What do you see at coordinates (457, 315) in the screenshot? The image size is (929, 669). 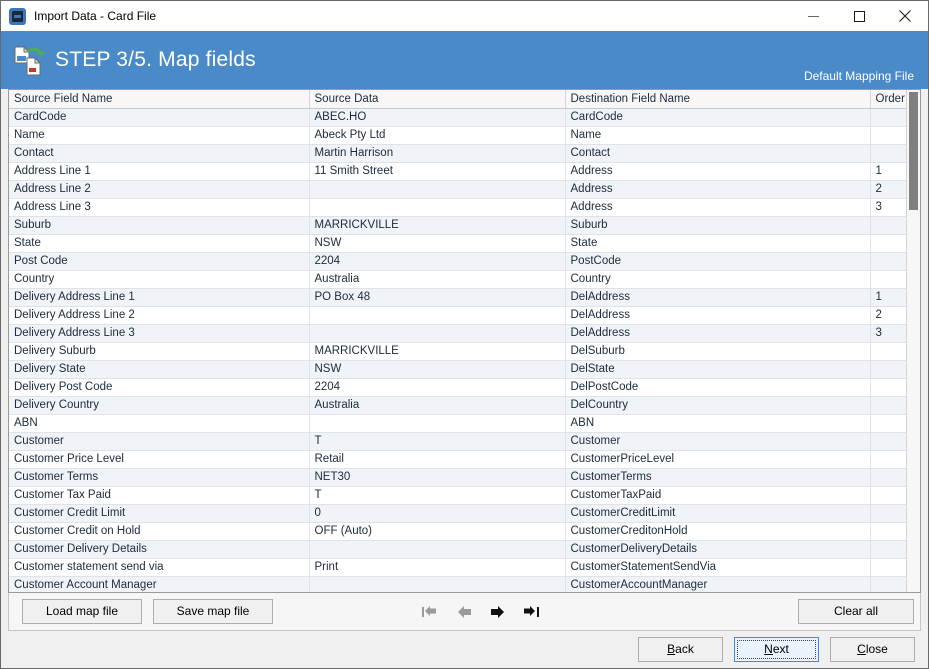 I see `table-row: Delivery Address Line 2 DelAddress 2` at bounding box center [457, 315].